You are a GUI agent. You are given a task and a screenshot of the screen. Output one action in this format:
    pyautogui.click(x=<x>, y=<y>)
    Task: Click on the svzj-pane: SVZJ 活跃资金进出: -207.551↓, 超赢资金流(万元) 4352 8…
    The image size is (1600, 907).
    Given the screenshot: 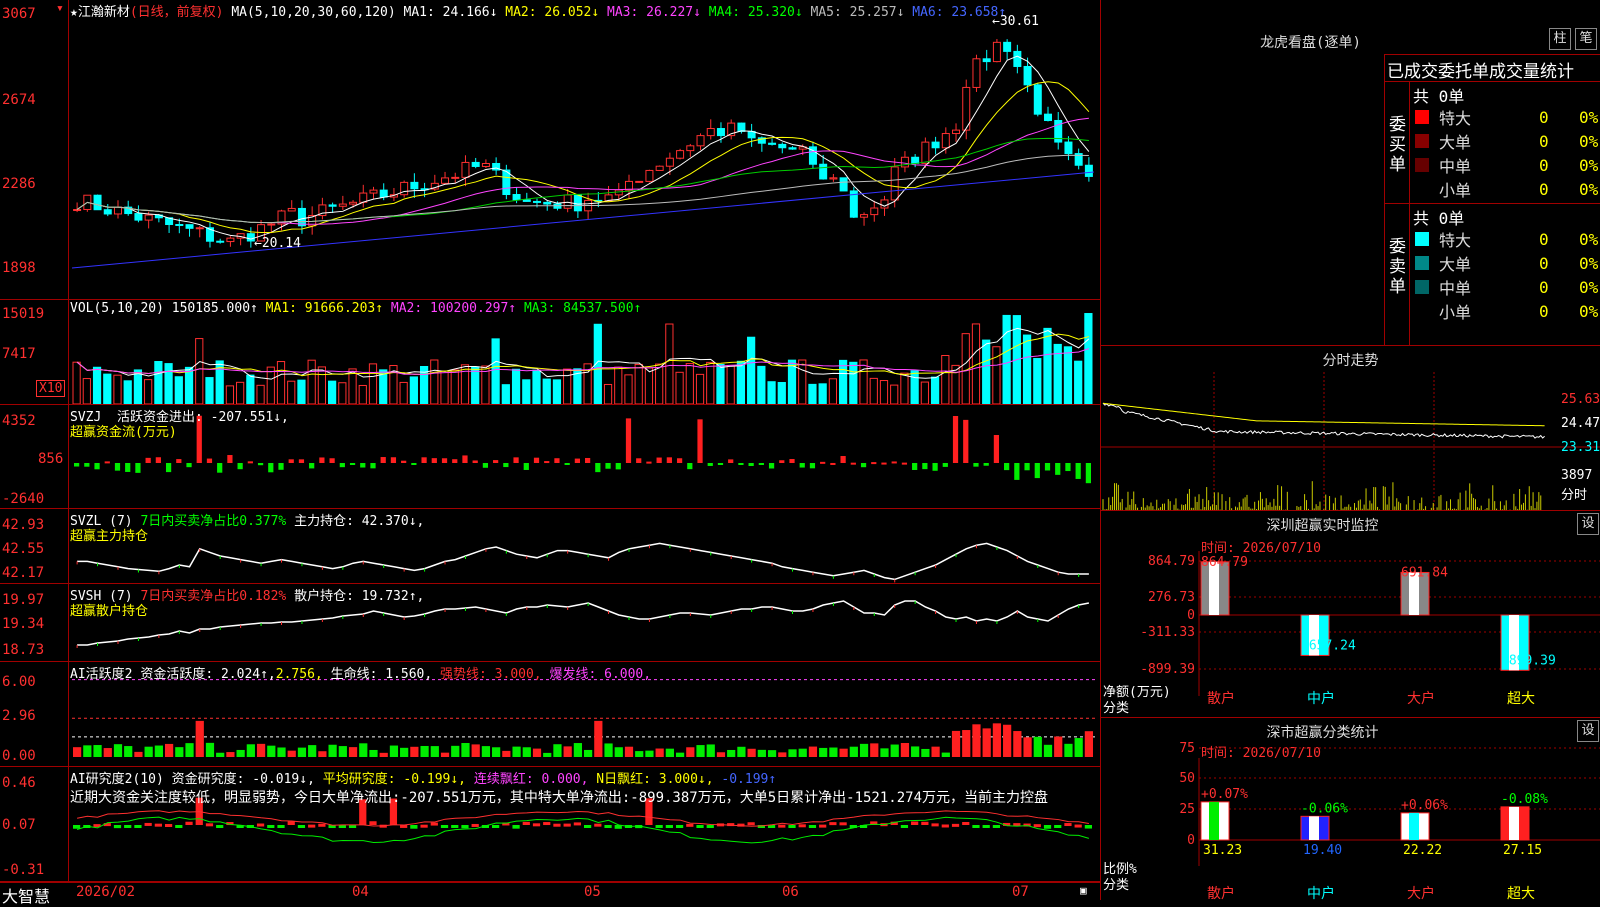 What is the action you would take?
    pyautogui.click(x=550, y=457)
    